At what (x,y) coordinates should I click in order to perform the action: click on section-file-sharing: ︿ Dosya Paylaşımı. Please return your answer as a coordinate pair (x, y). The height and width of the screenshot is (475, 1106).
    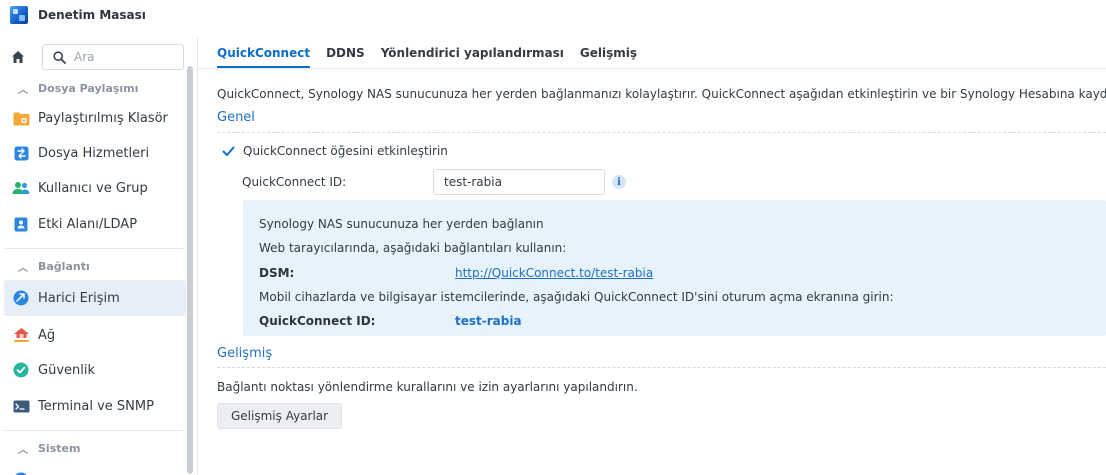
    Looking at the image, I should click on (93, 88).